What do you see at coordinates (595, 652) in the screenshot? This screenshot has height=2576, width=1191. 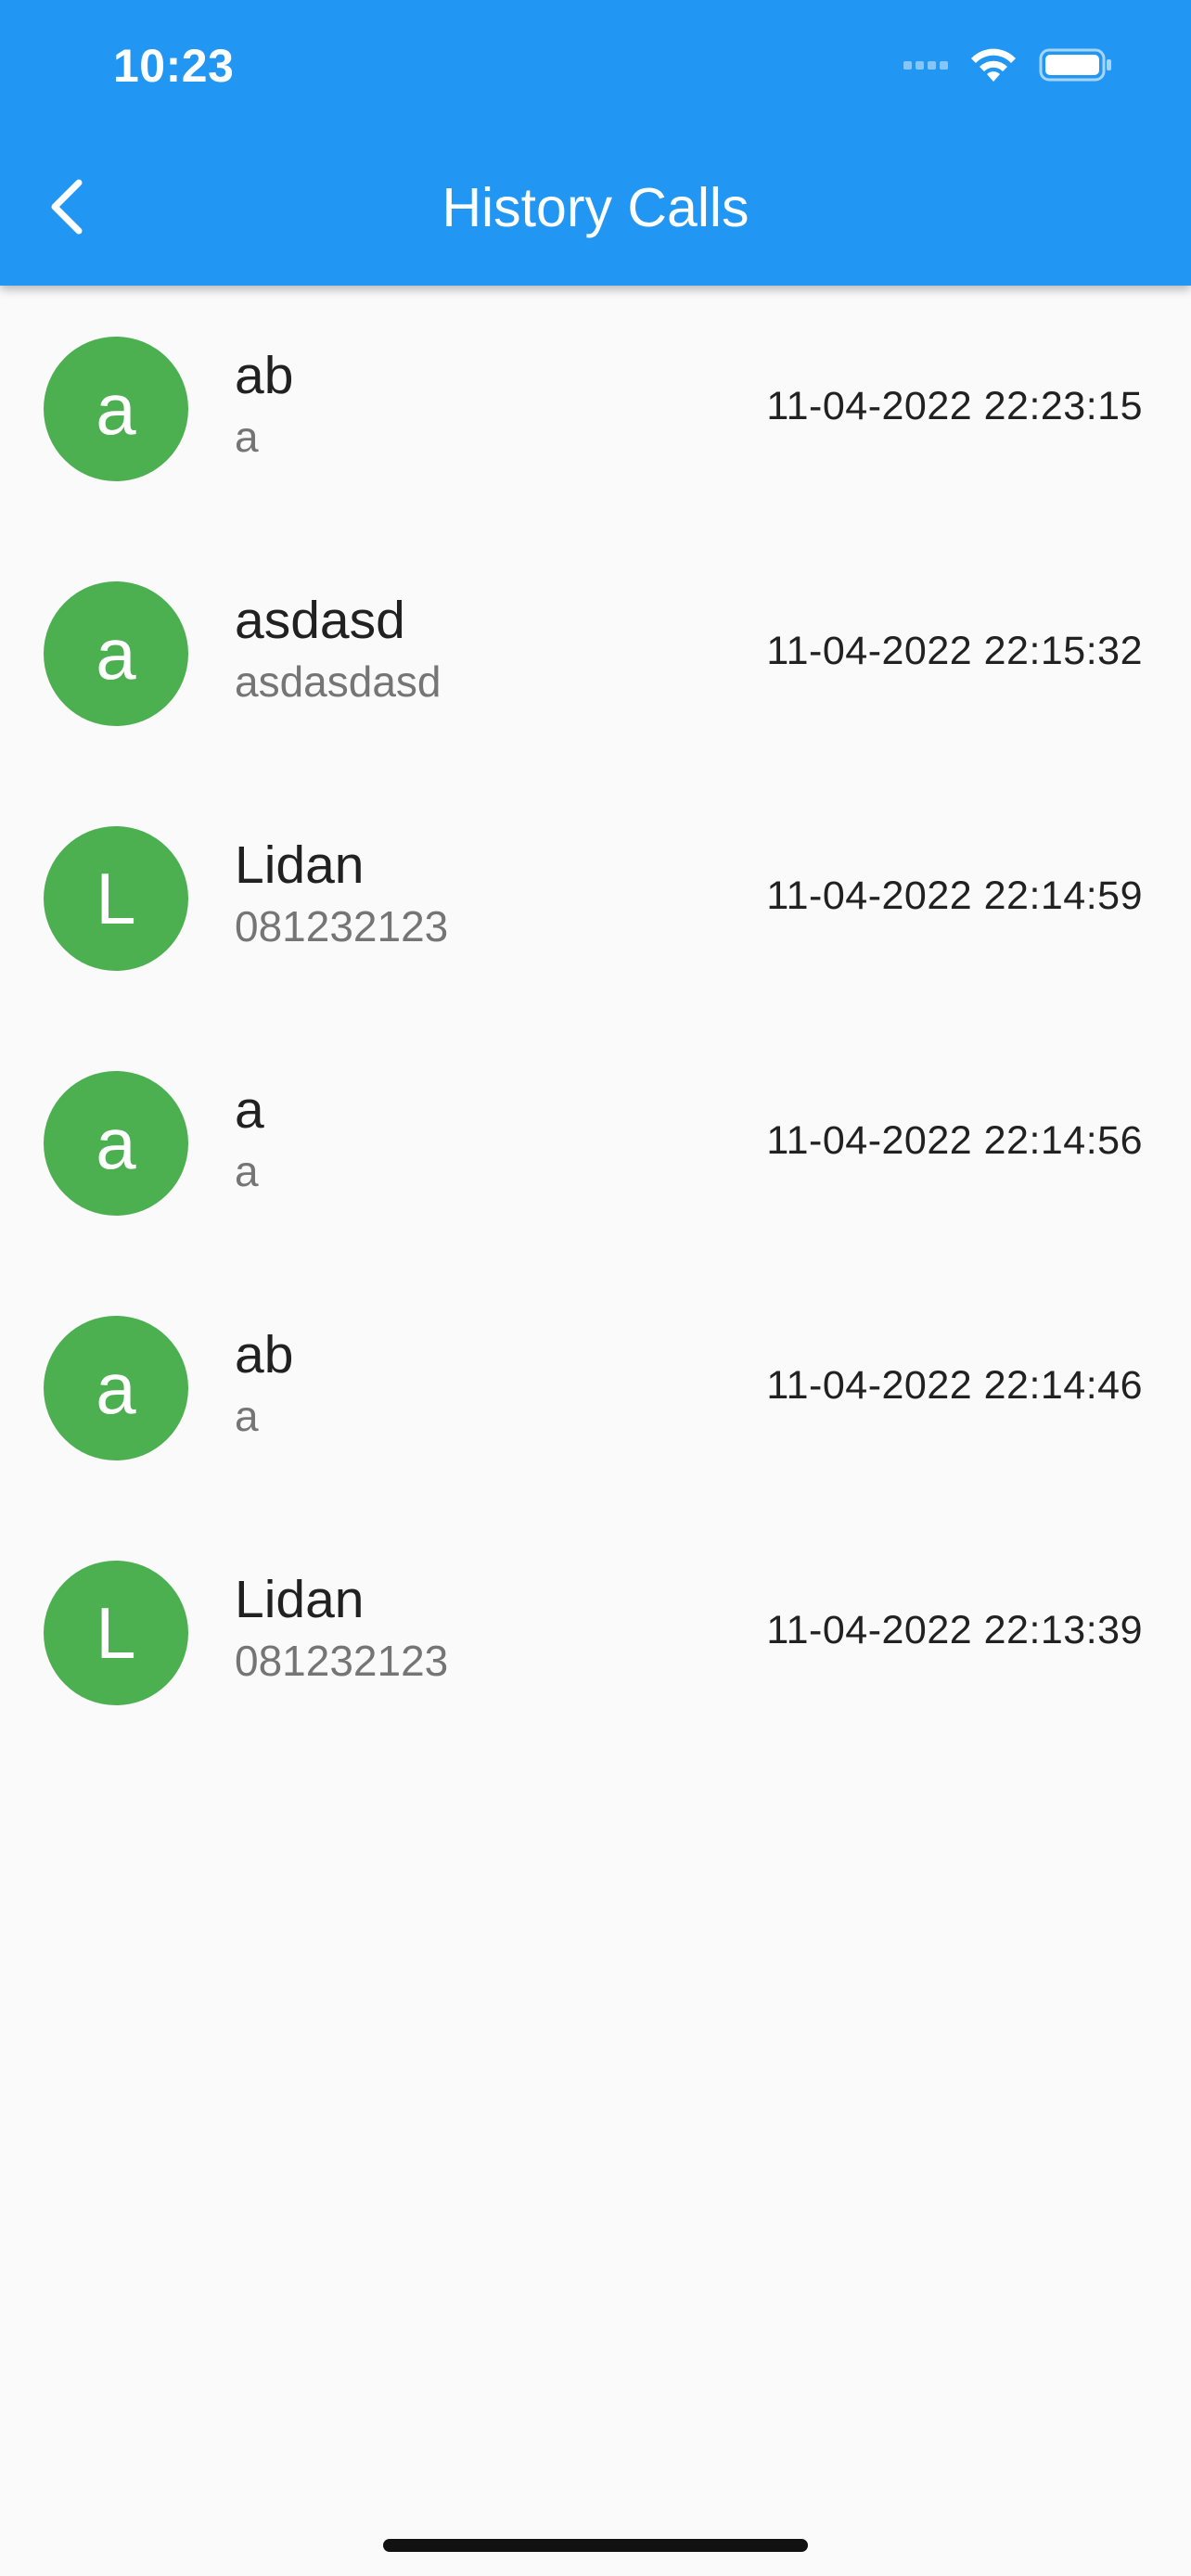 I see `call-list-item: a asdasd asdasdasd 11-04-2022 22:15:32` at bounding box center [595, 652].